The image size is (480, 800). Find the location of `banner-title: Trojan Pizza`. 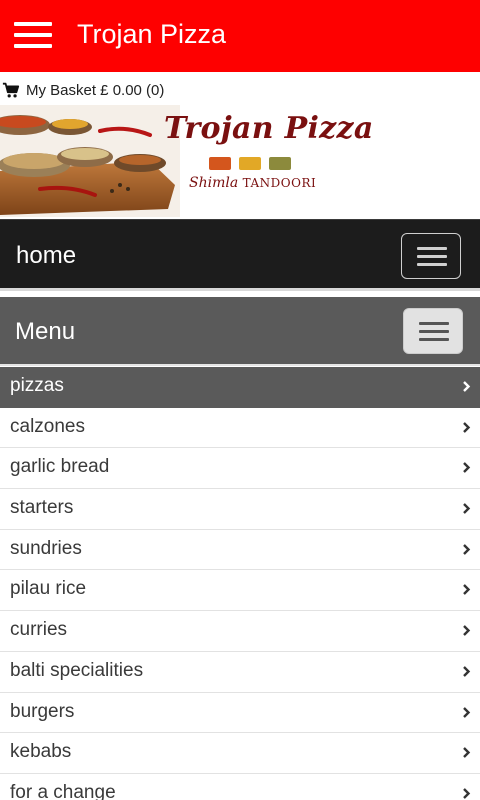

banner-title: Trojan Pizza is located at coordinates (269, 128).